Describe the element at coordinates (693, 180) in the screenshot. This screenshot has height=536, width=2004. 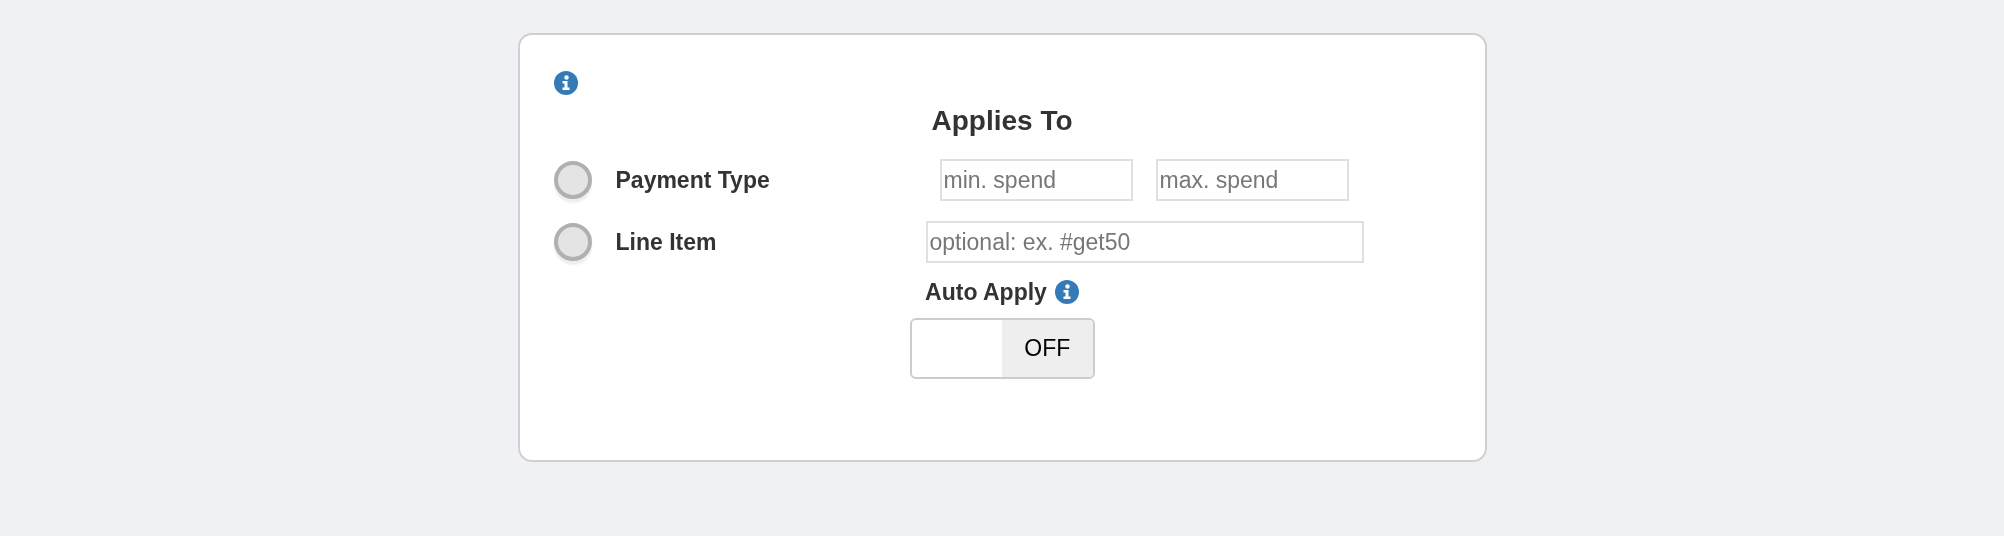
I see `option-label: Payment Type` at that location.